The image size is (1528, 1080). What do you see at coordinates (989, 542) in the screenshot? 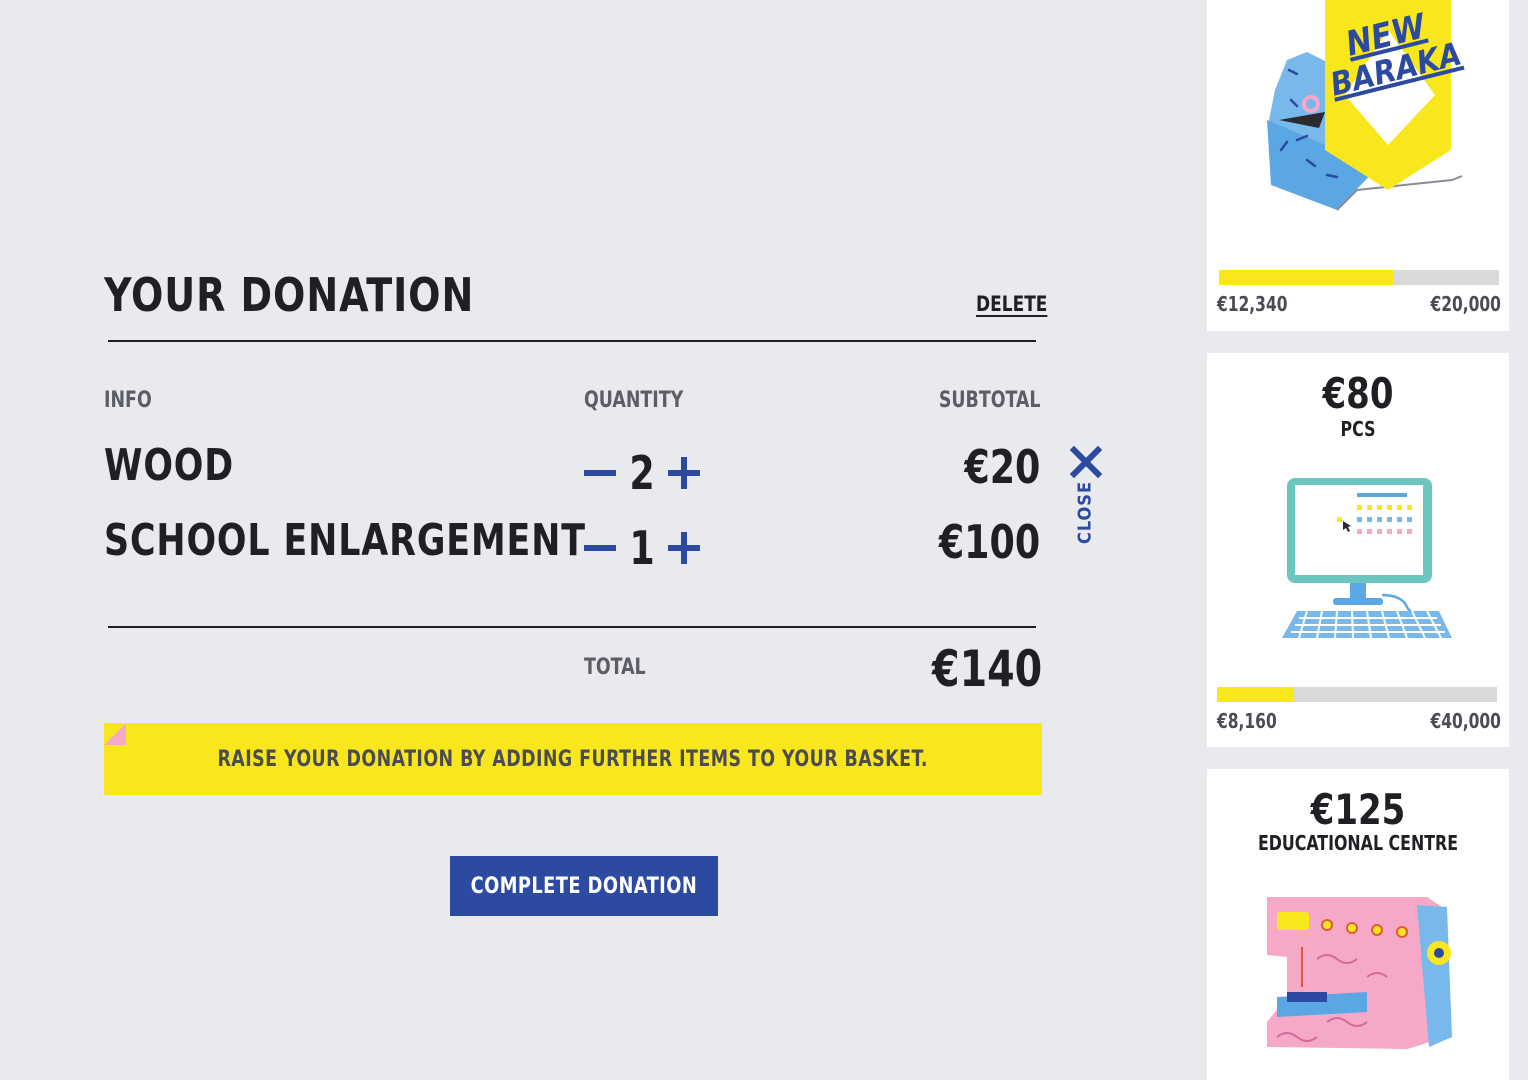
I see `item-subtotal: €100` at bounding box center [989, 542].